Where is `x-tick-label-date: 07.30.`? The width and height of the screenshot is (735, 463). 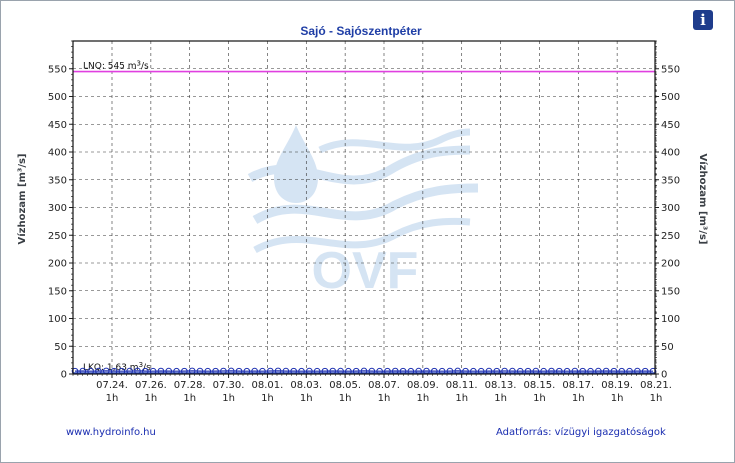
x-tick-label-date: 07.30. is located at coordinates (229, 385).